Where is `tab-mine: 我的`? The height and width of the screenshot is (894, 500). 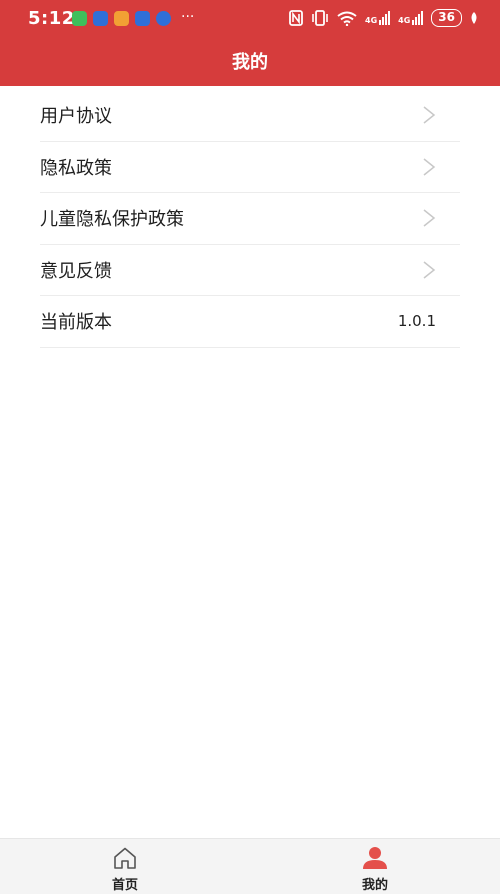 tab-mine: 我的 is located at coordinates (375, 866).